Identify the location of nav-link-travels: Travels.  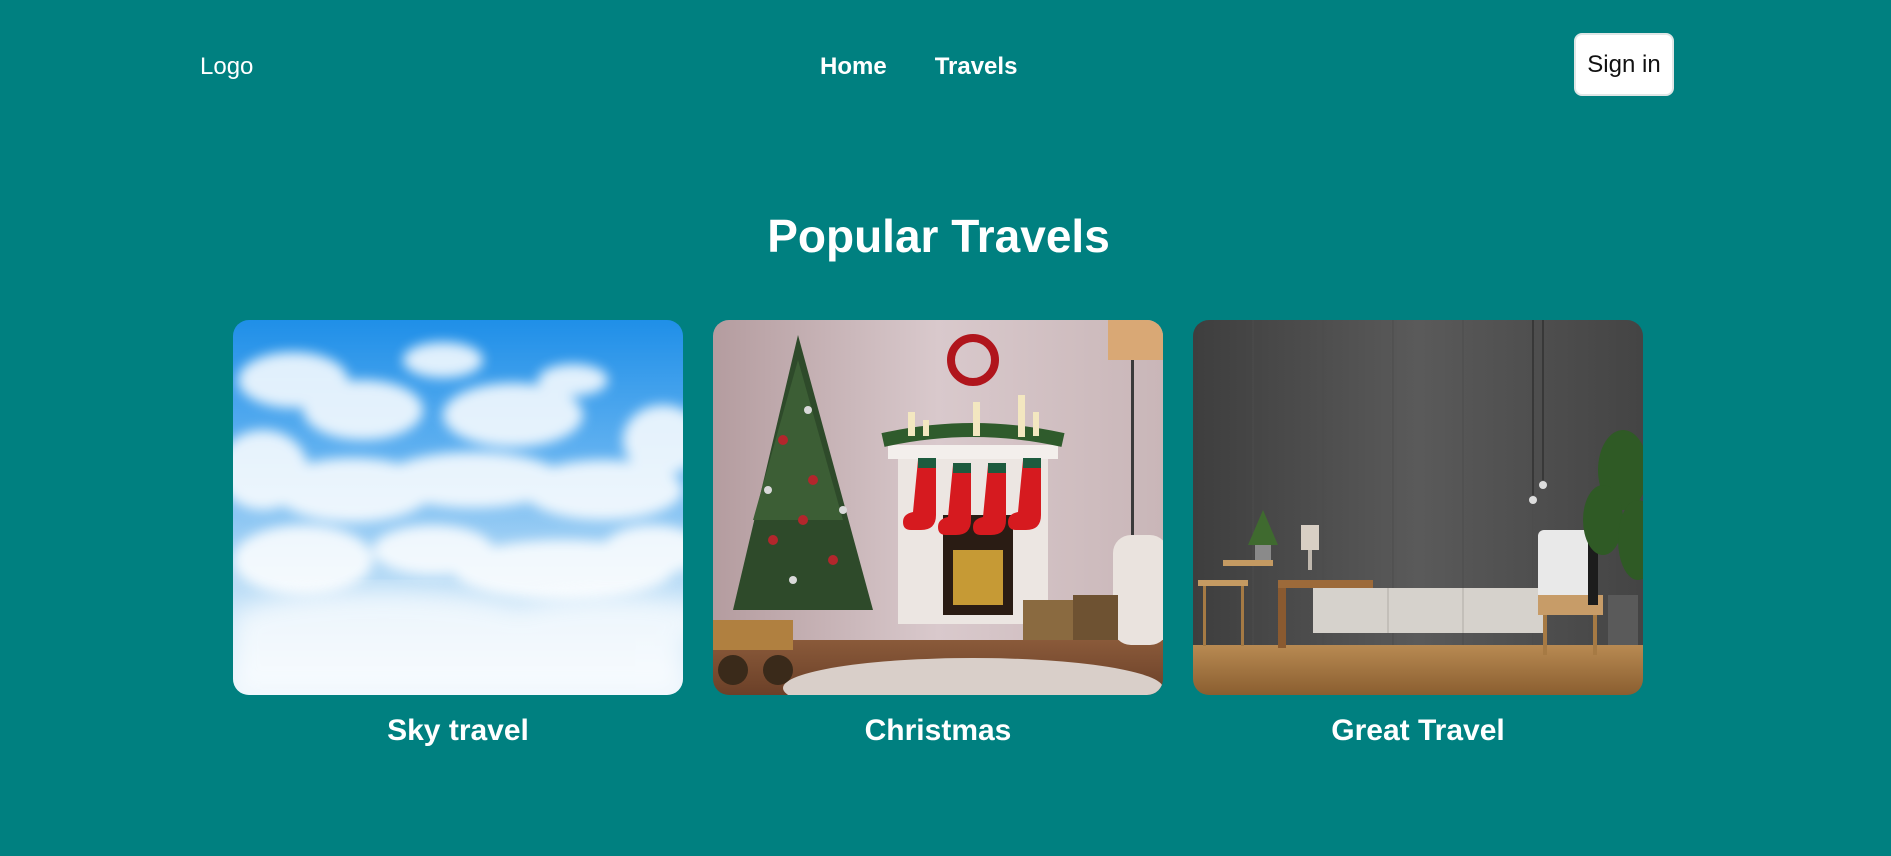
(976, 67).